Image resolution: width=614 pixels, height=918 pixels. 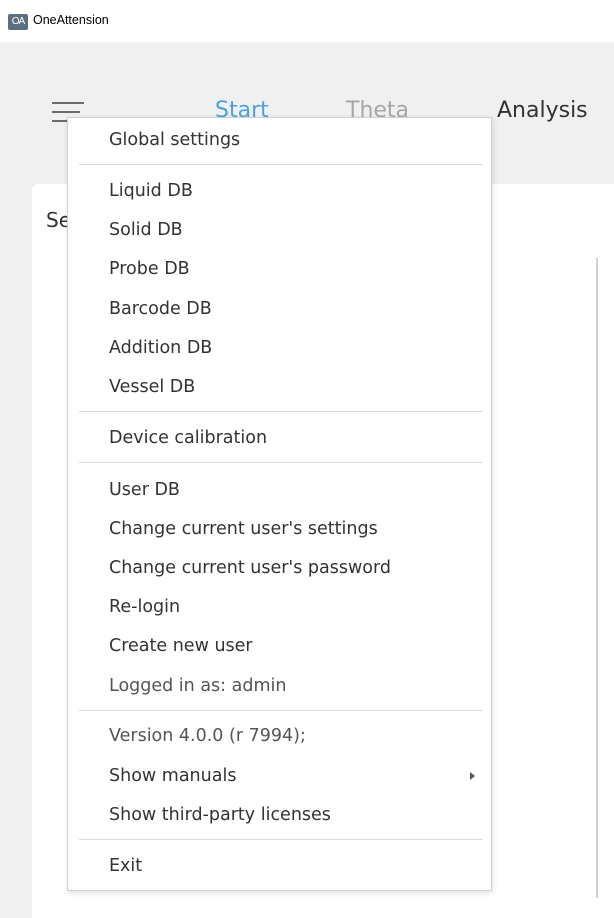 What do you see at coordinates (307, 21) in the screenshot?
I see `title-bar: OA OneAttension` at bounding box center [307, 21].